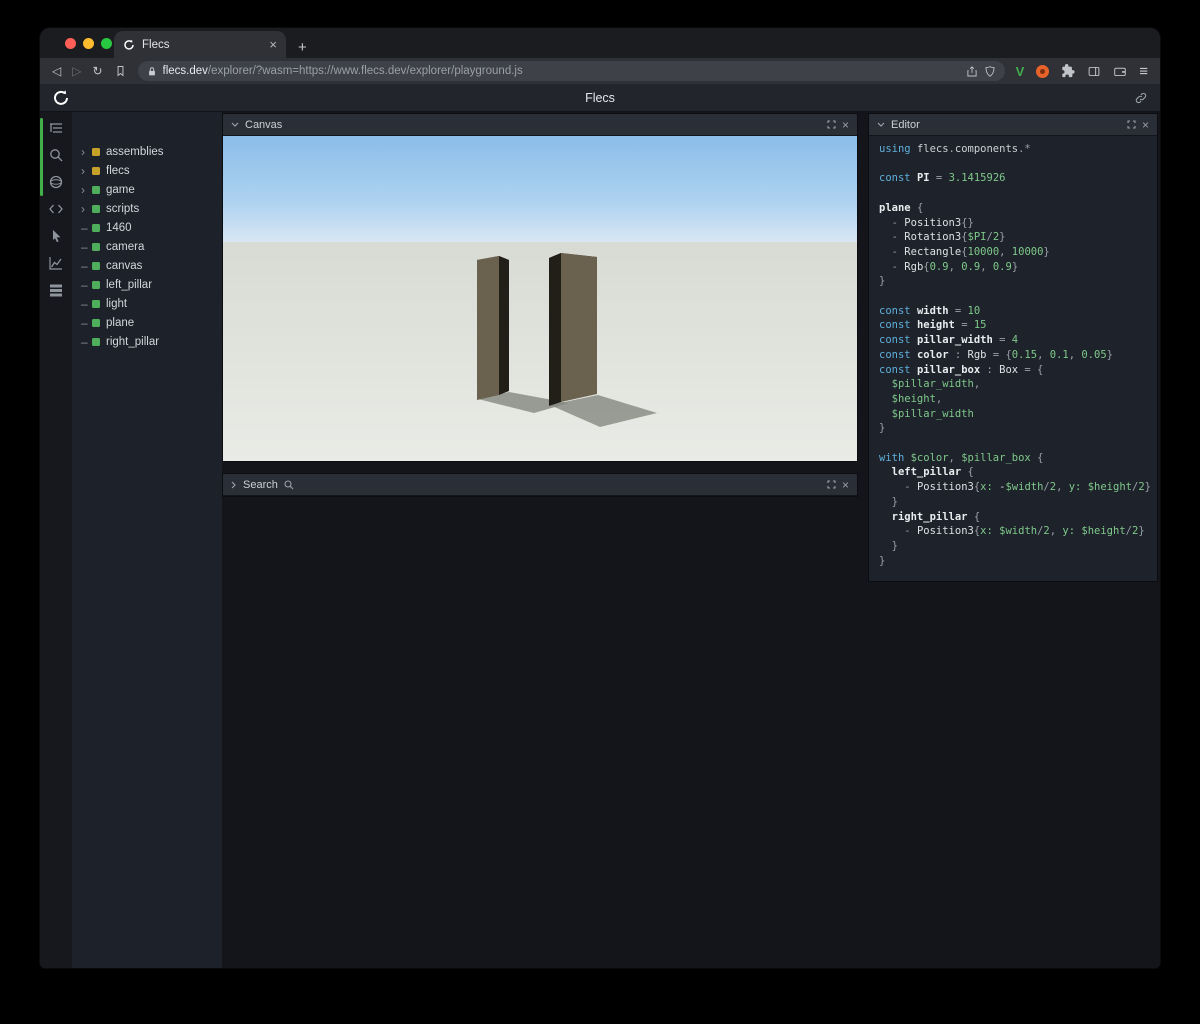 This screenshot has height=1024, width=1200. Describe the element at coordinates (147, 322) in the screenshot. I see `tree-item-plane: – plane` at that location.